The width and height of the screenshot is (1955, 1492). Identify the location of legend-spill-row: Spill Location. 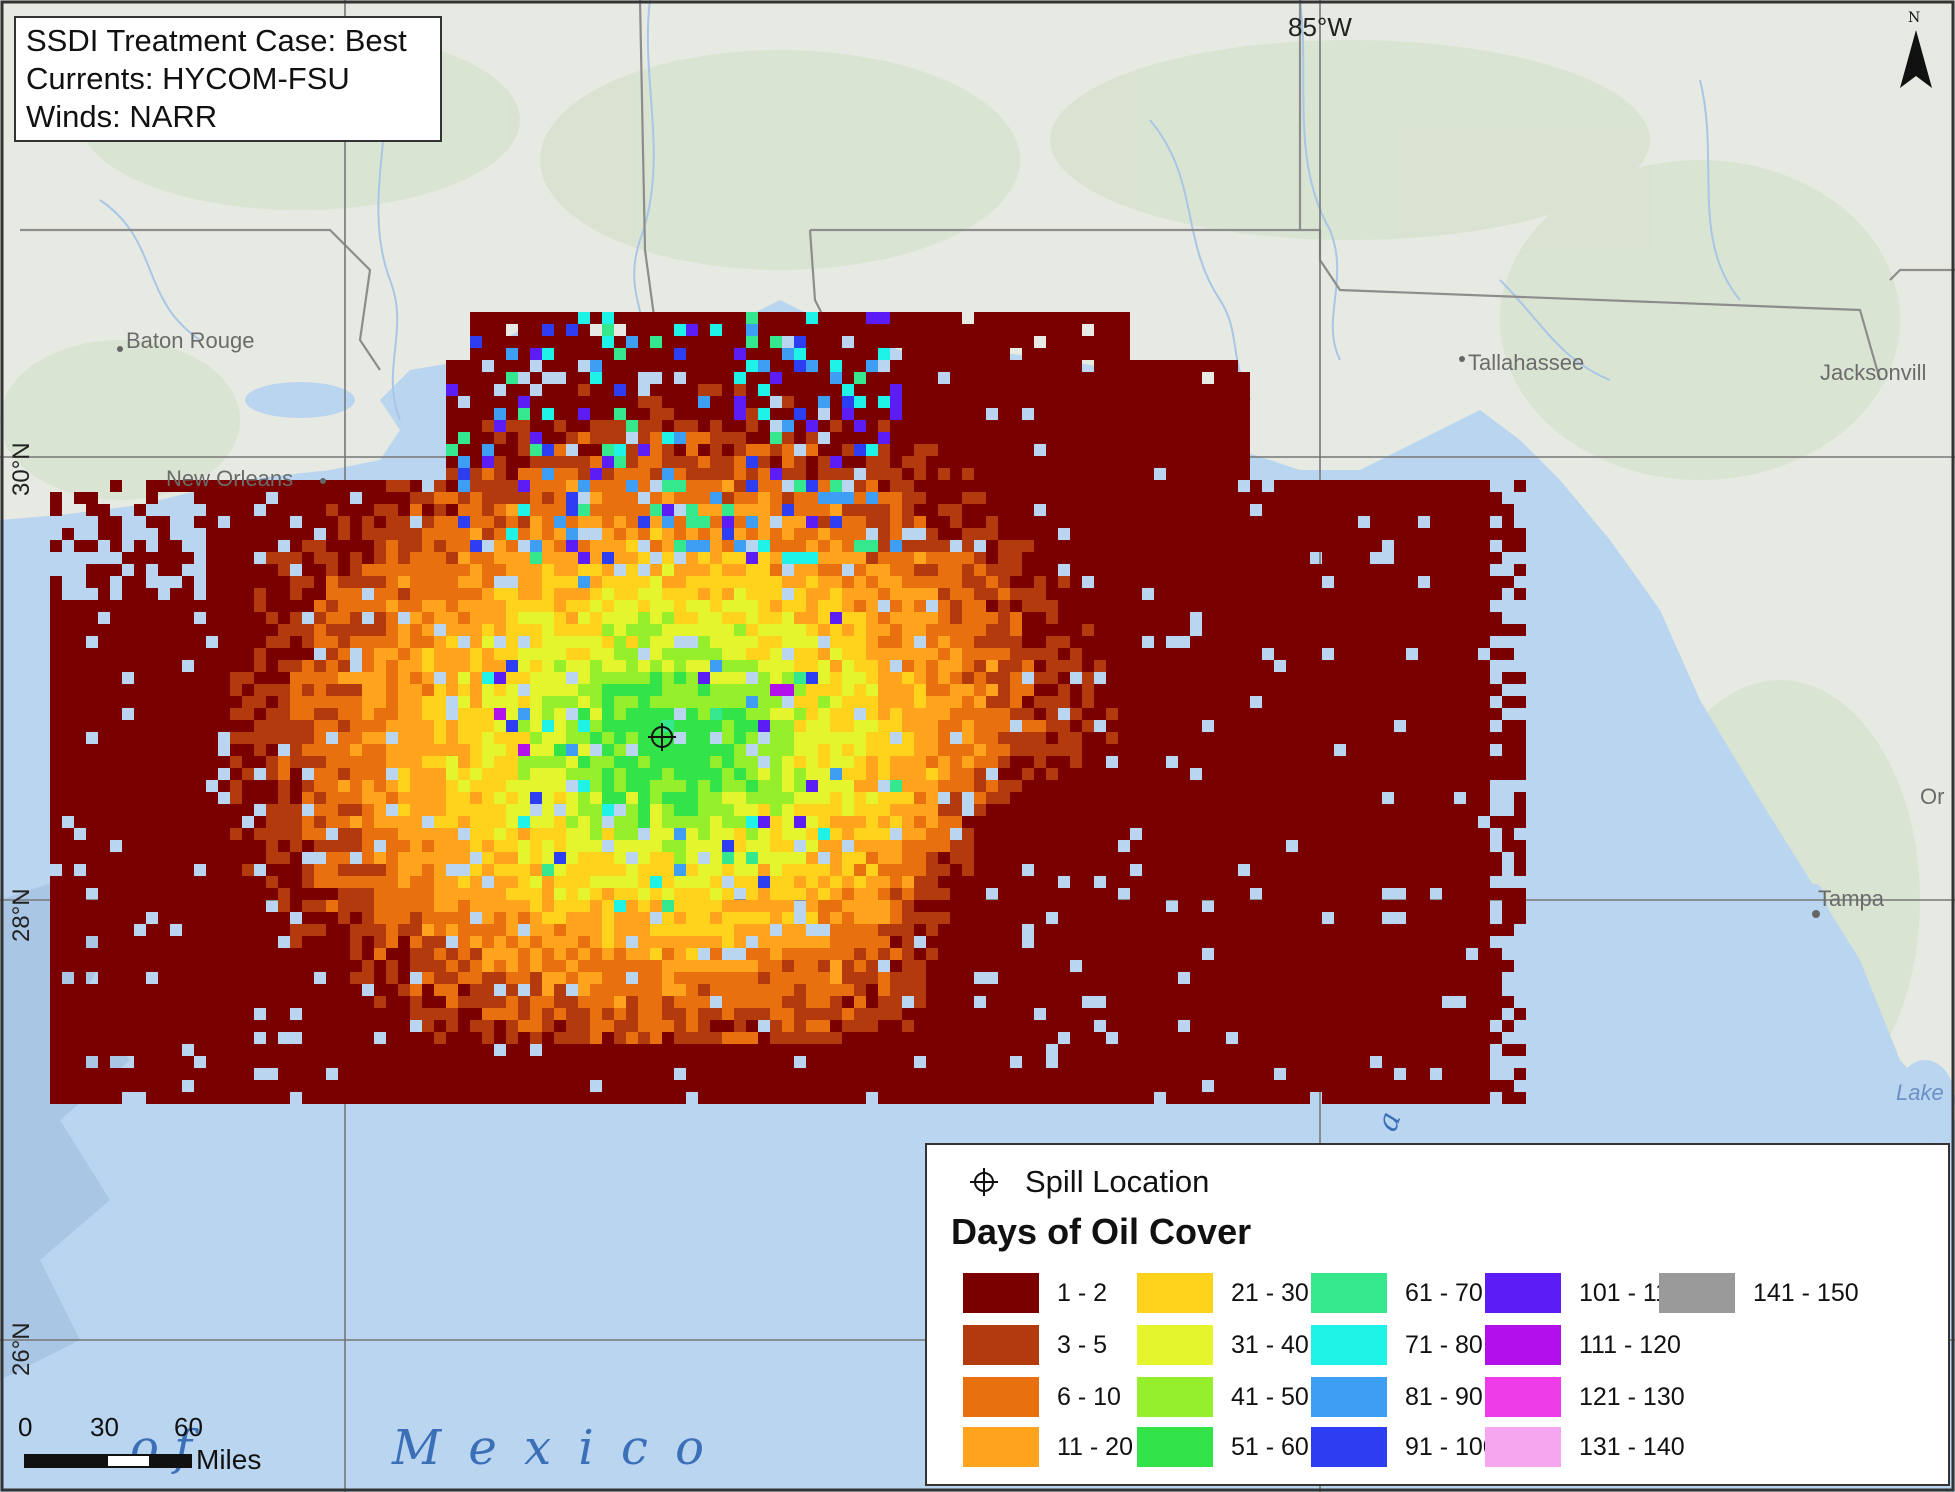
(1088, 1182).